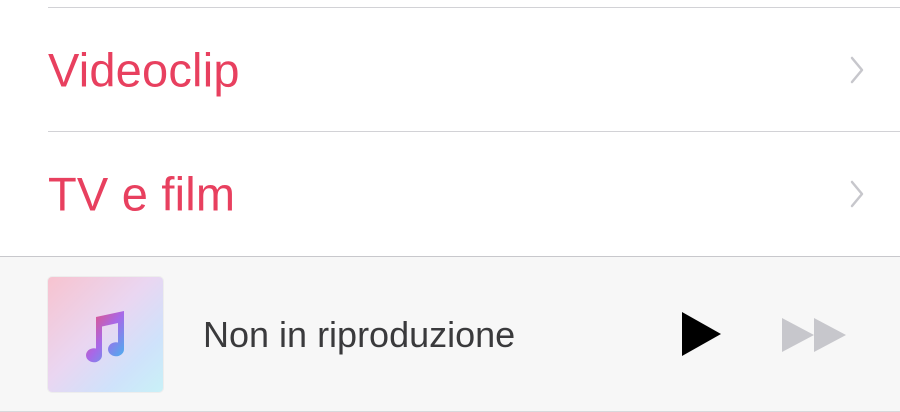 This screenshot has height=412, width=900. I want to click on album-artwork, so click(105, 334).